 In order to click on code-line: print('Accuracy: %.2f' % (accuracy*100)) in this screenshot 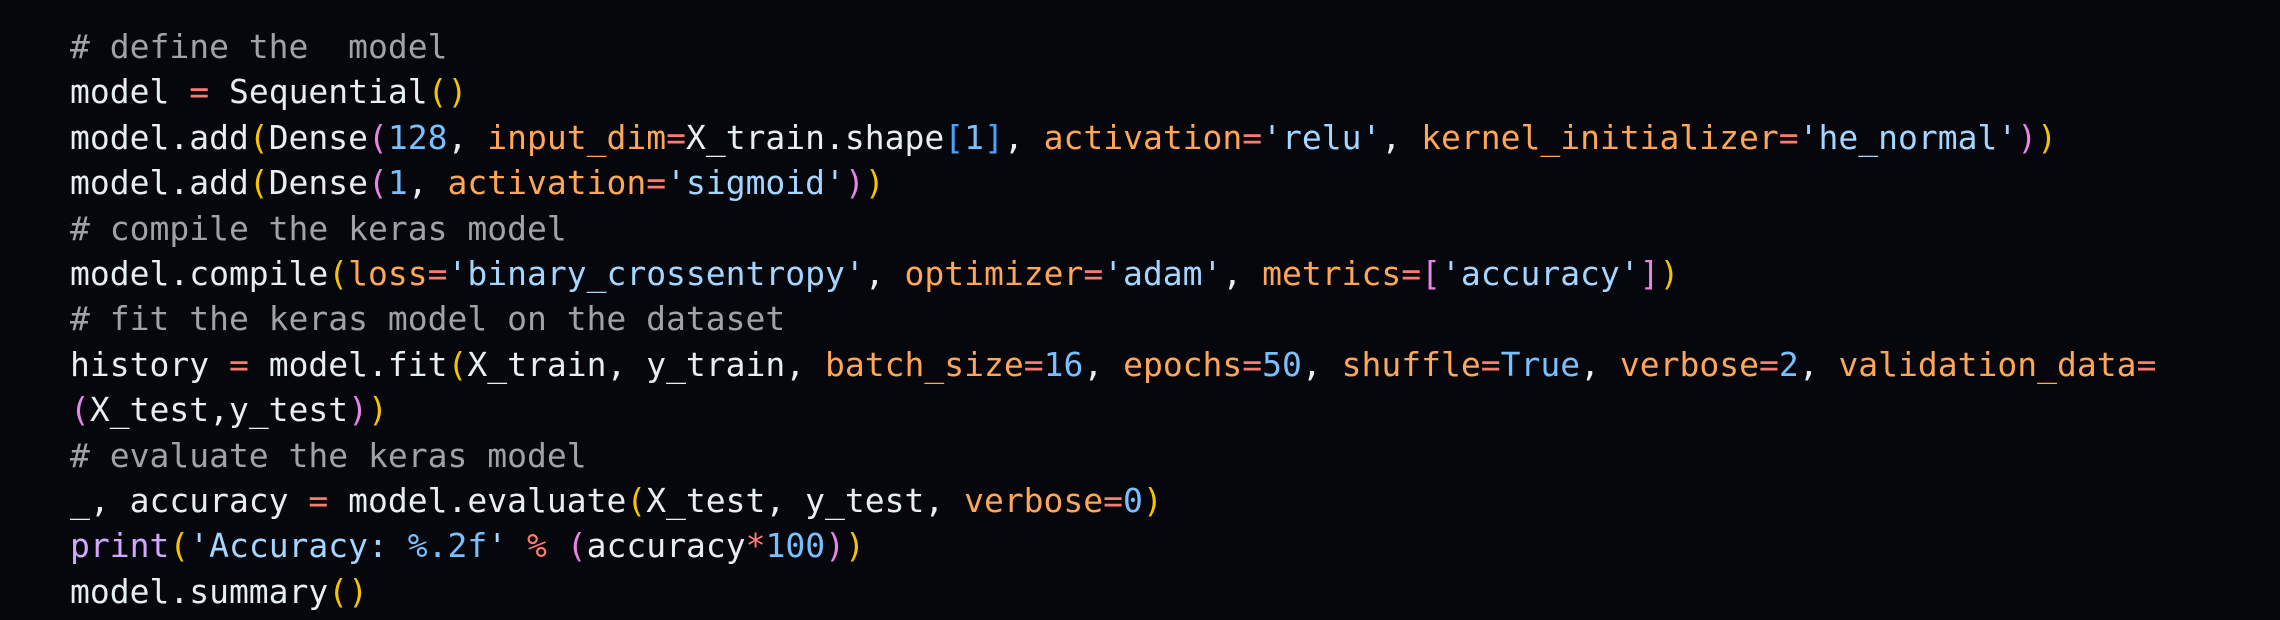, I will do `click(1165, 545)`.